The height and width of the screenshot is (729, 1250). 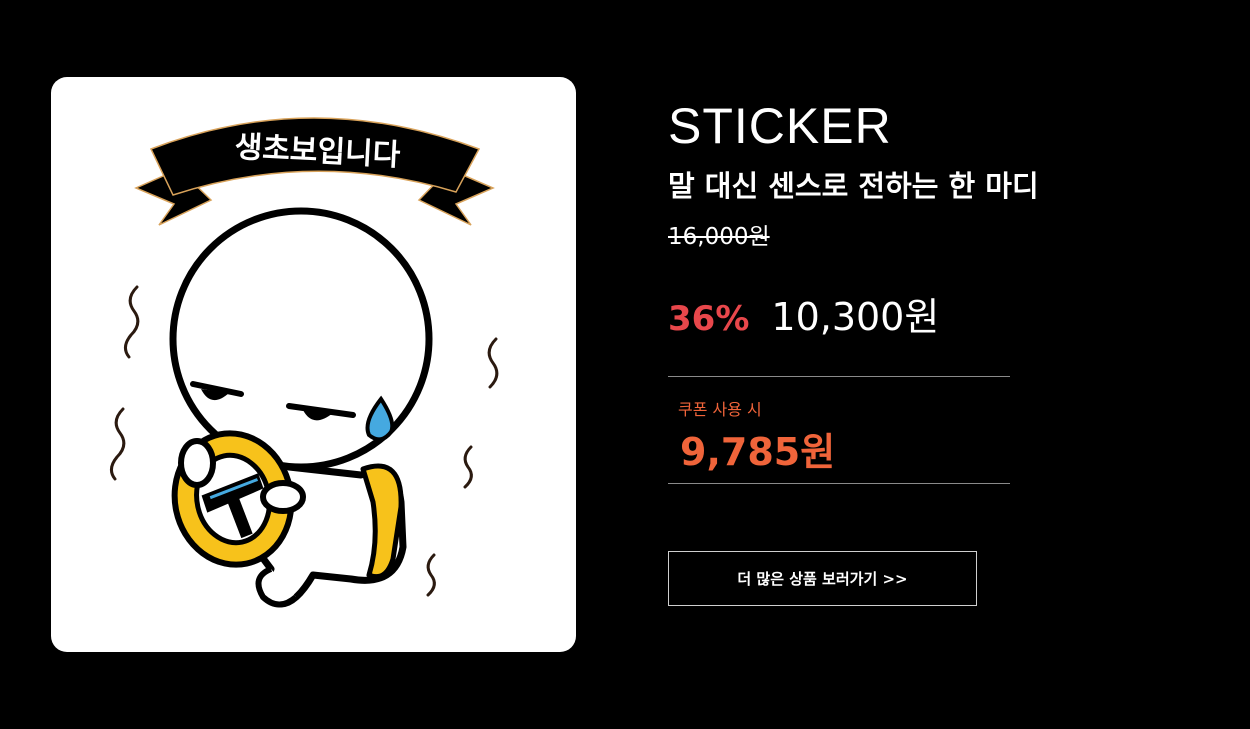 What do you see at coordinates (855, 317) in the screenshot?
I see `sale-price: 10,300원` at bounding box center [855, 317].